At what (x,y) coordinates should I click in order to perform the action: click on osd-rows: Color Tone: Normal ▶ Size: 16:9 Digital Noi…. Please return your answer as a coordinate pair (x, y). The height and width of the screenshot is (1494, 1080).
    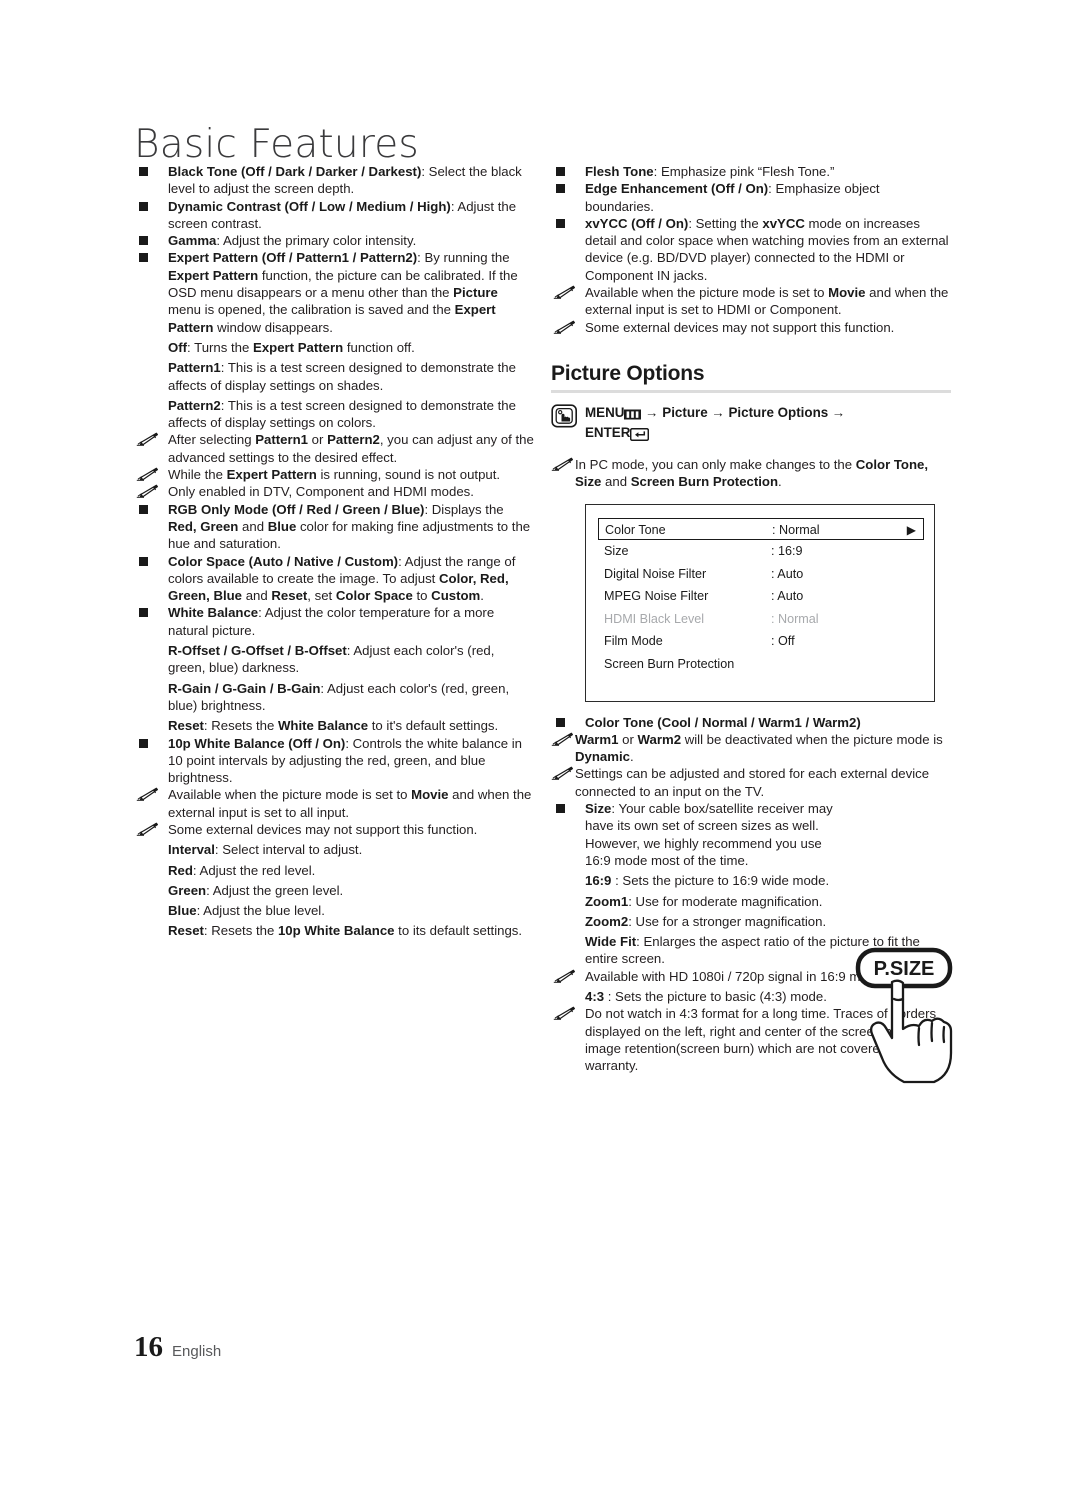
    Looking at the image, I should click on (761, 596).